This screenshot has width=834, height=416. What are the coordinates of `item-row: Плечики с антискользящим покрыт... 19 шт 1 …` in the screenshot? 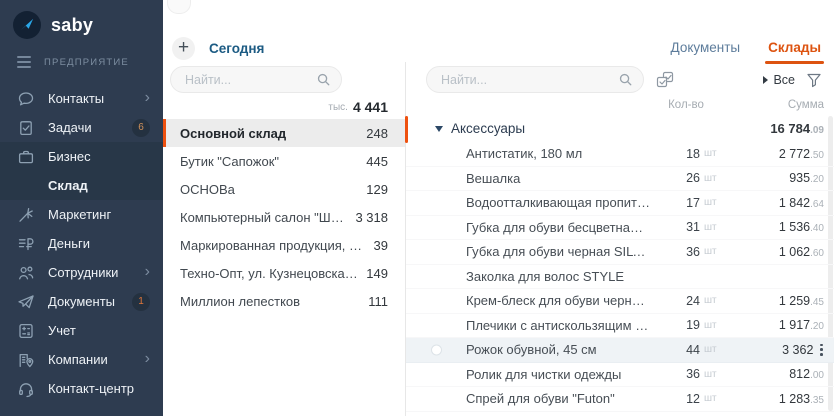 It's located at (620, 326).